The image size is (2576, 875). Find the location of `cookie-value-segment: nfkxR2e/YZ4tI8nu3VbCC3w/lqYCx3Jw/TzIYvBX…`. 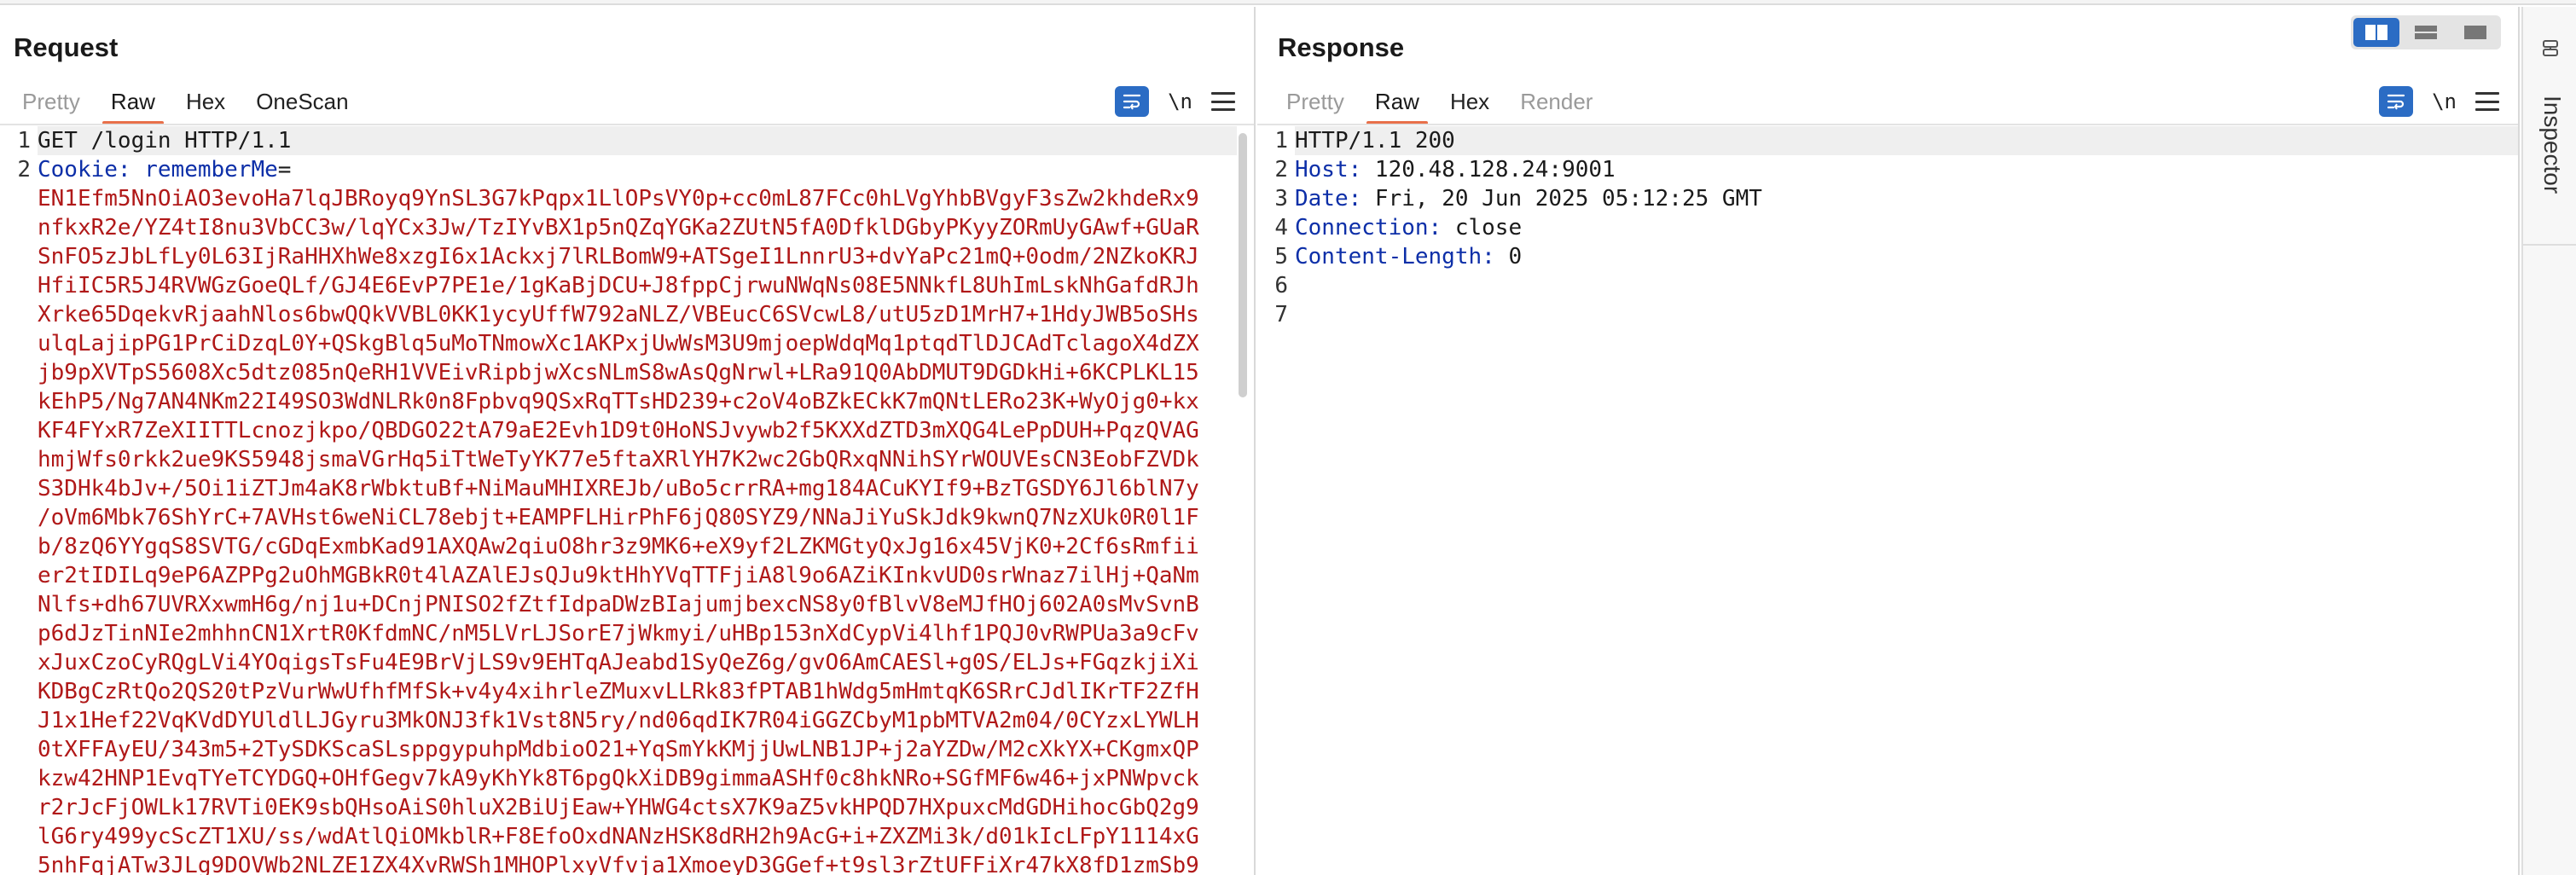

cookie-value-segment: nfkxR2e/YZ4tI8nu3VbCC3w/lqYCx3Jw/TzIYvBX… is located at coordinates (618, 227).